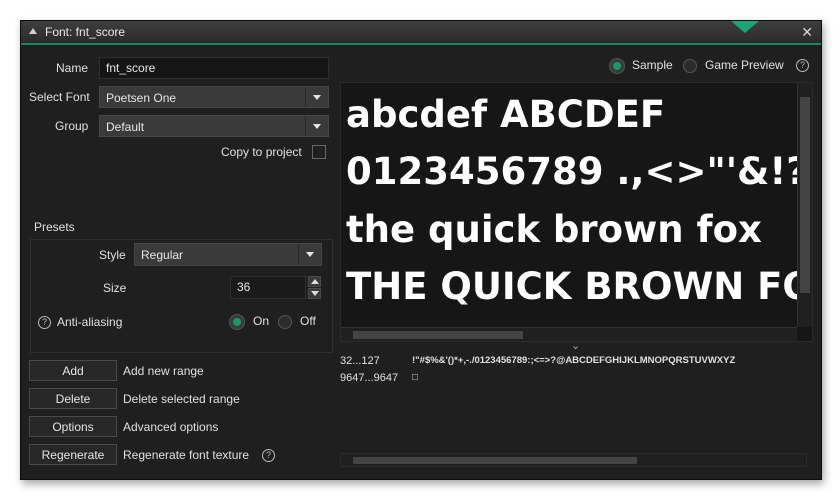 The image size is (840, 502). What do you see at coordinates (228, 254) in the screenshot?
I see `style-dropdown: Regular` at bounding box center [228, 254].